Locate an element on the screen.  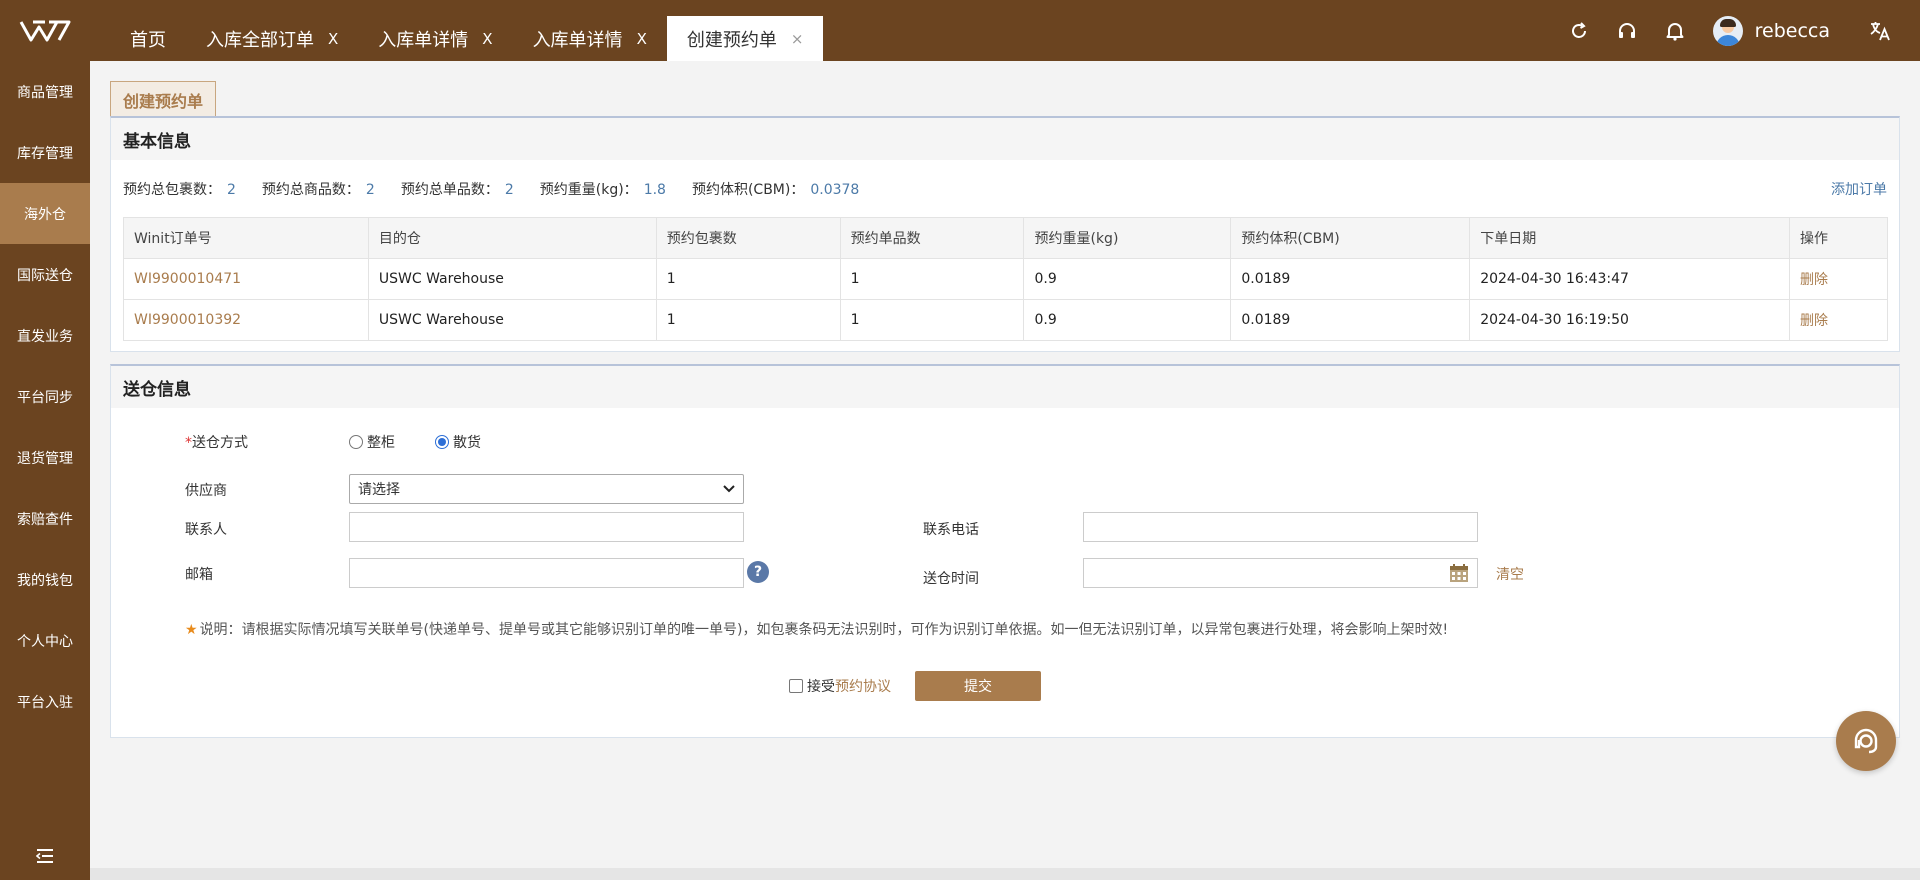
sidebar-item-returns: 退货管理 is located at coordinates (45, 457).